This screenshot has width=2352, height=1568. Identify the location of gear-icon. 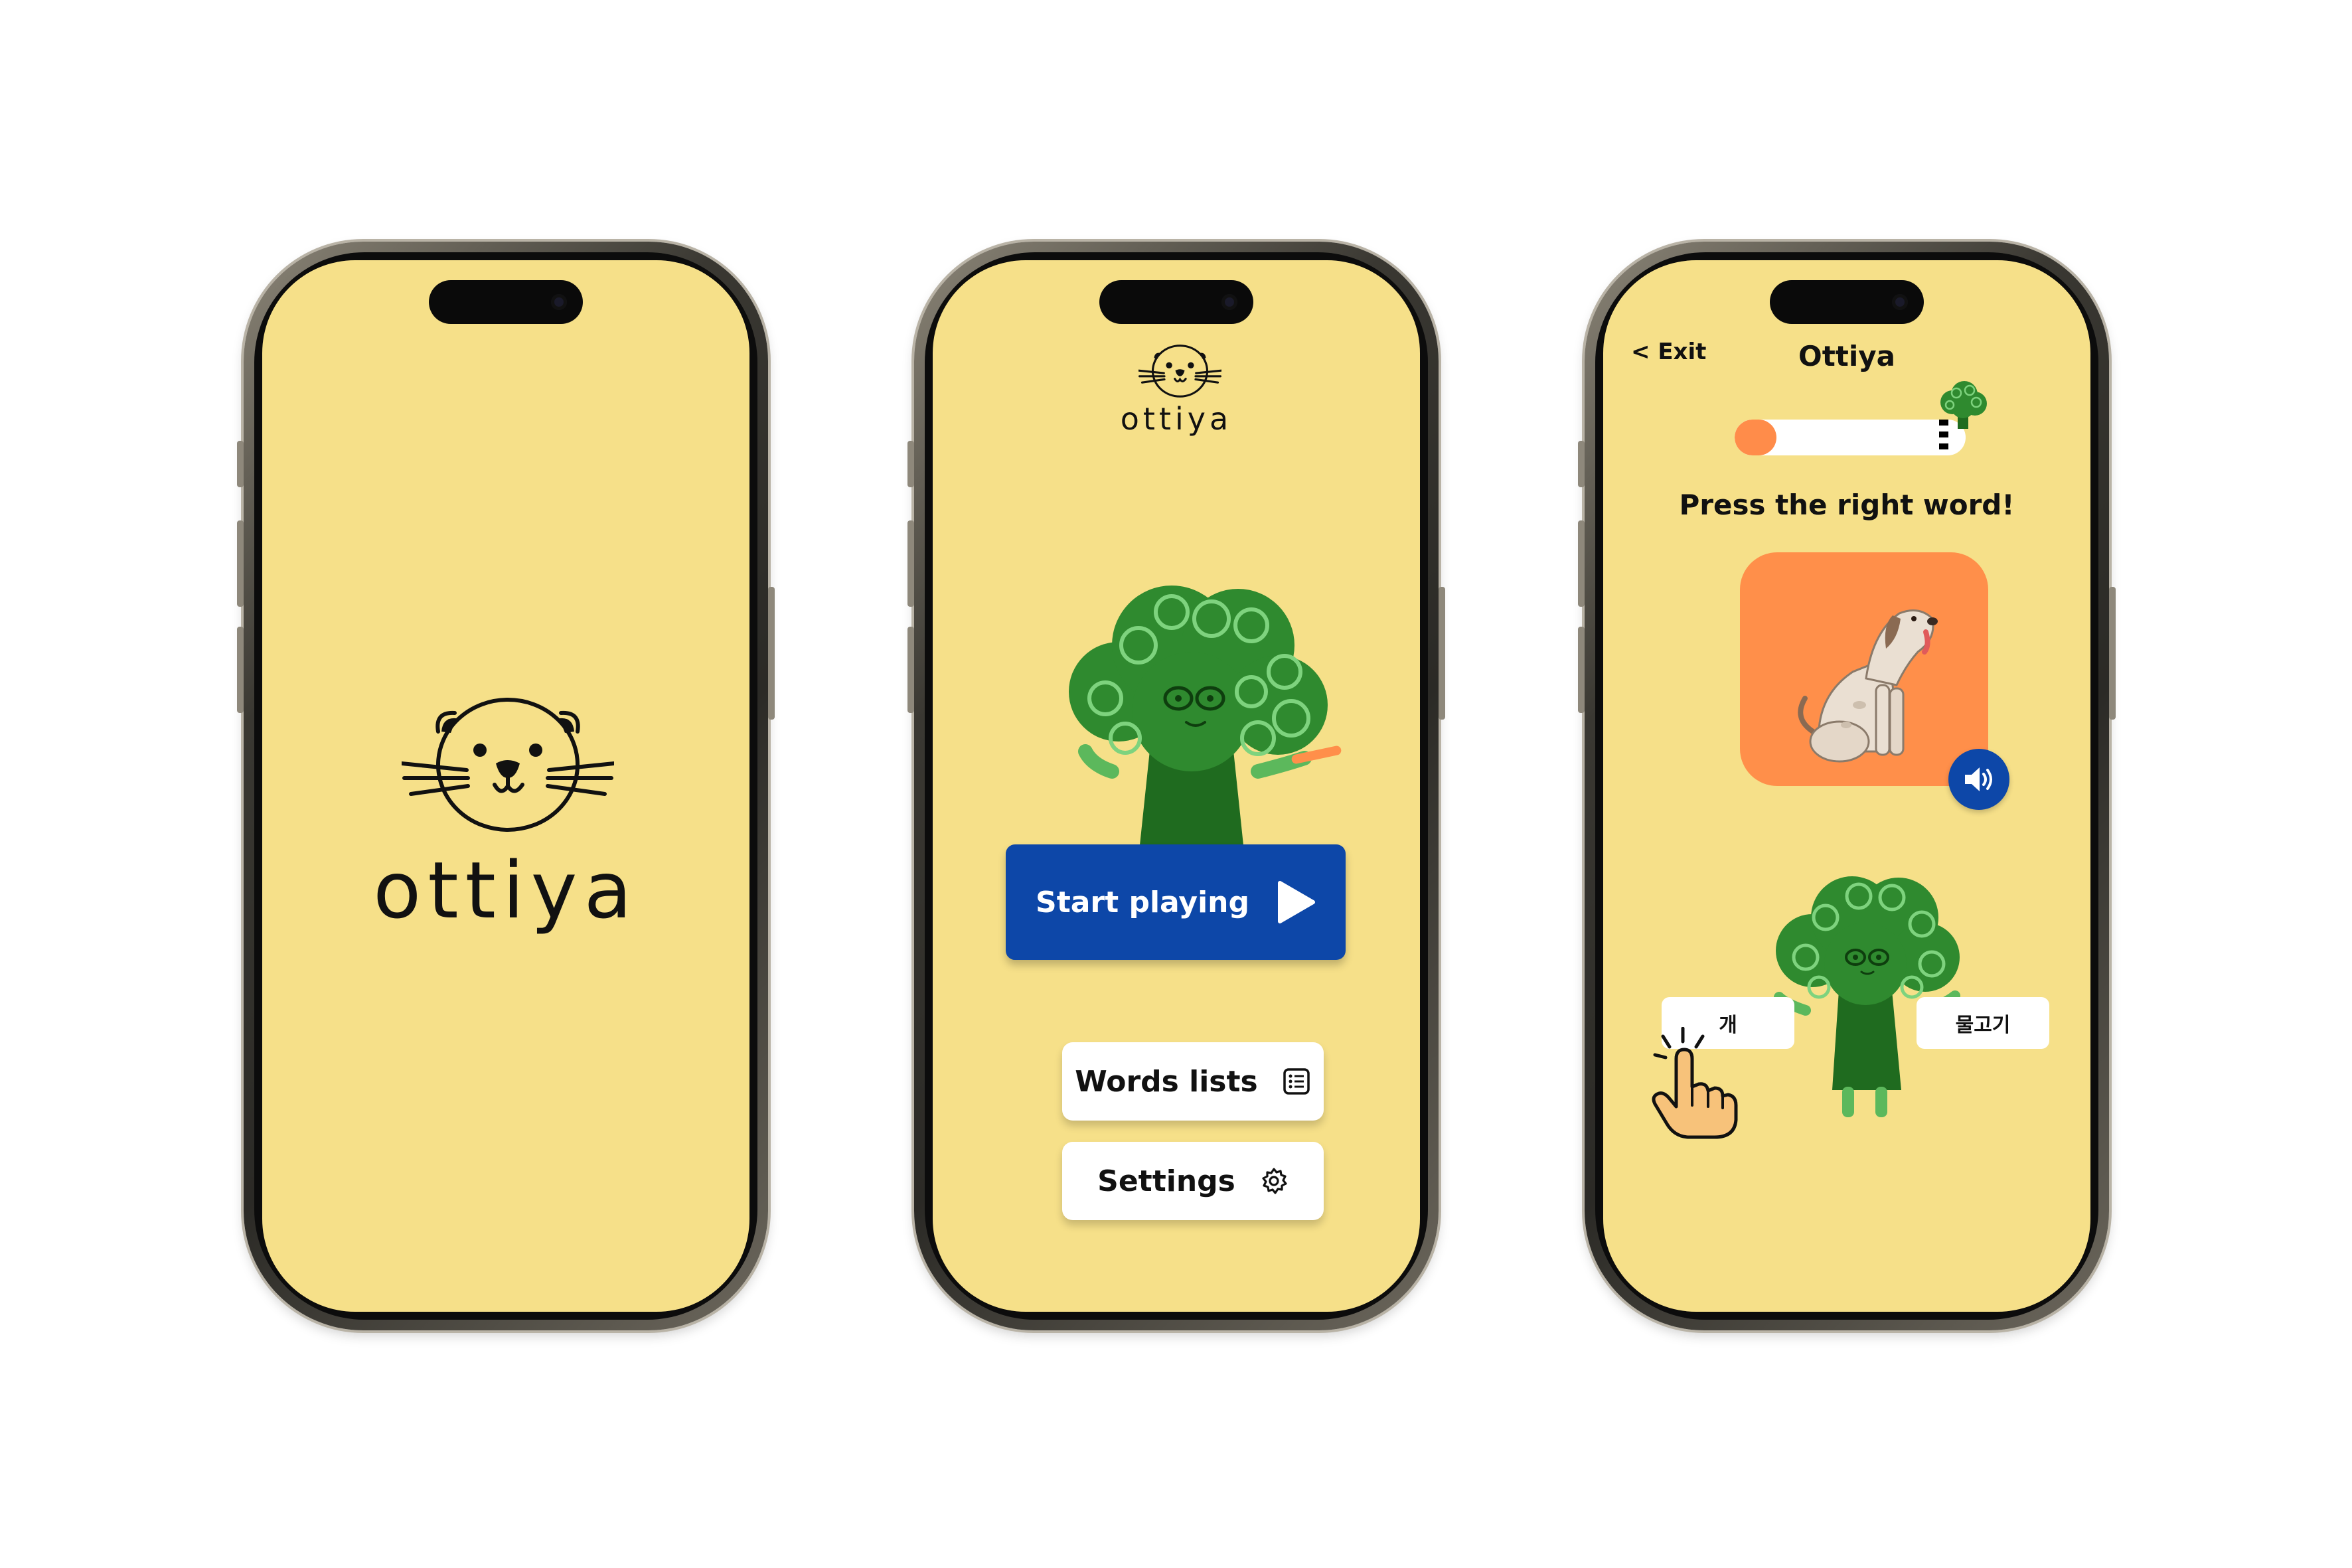
(1275, 1181).